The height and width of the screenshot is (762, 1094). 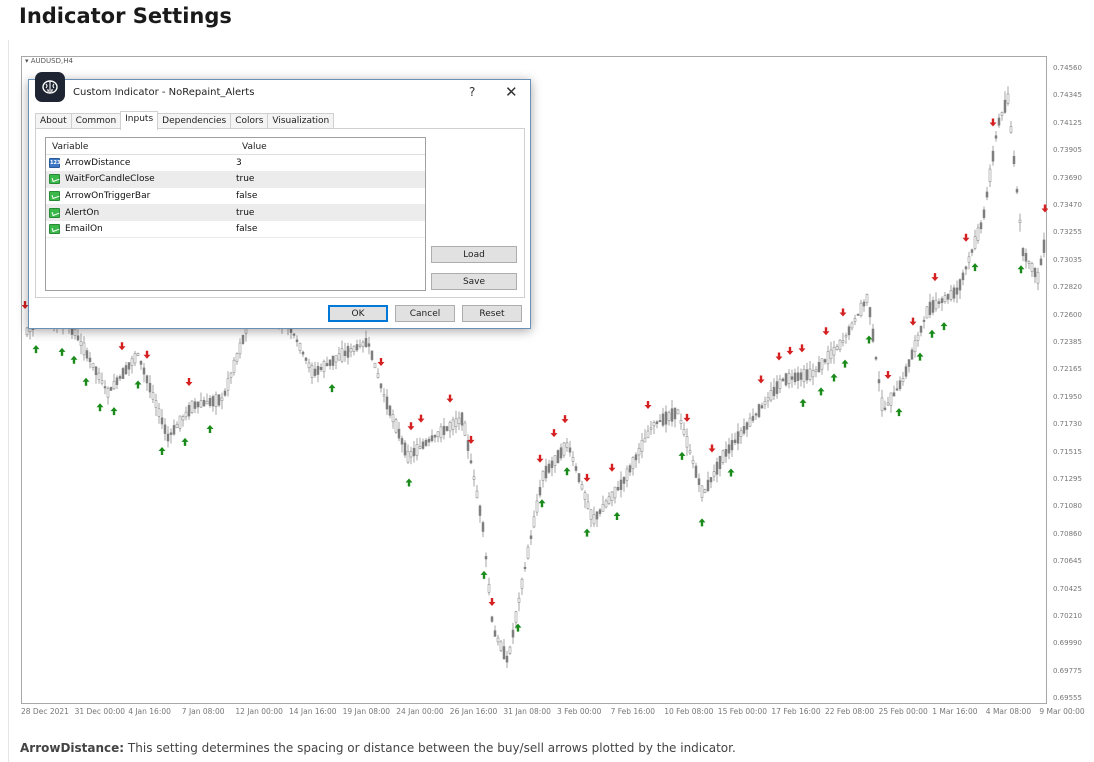 I want to click on reset-button: Reset, so click(x=492, y=313).